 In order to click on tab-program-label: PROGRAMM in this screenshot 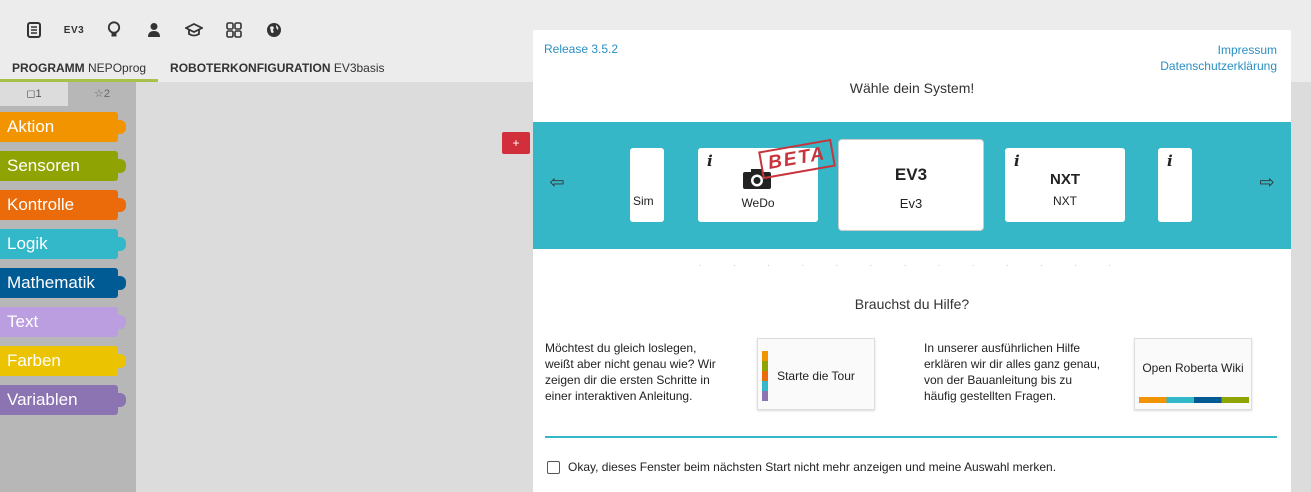, I will do `click(48, 68)`.